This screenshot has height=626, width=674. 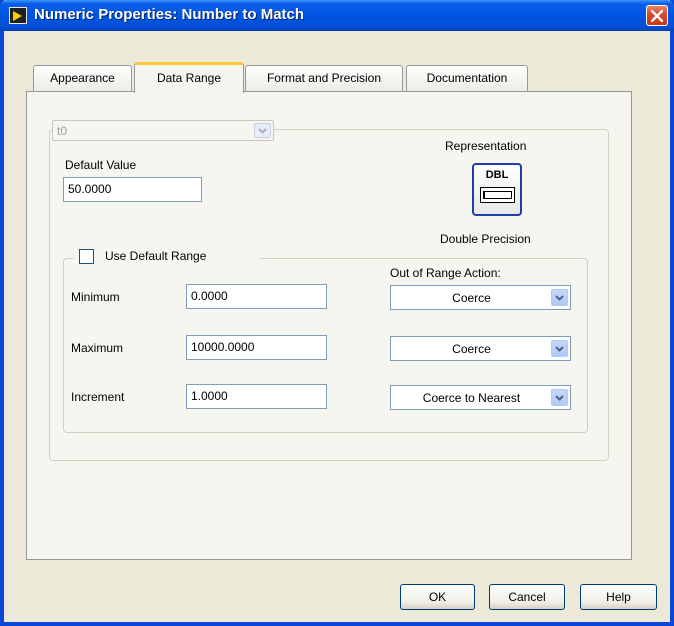 I want to click on tab-documentation: Documentation, so click(x=467, y=78).